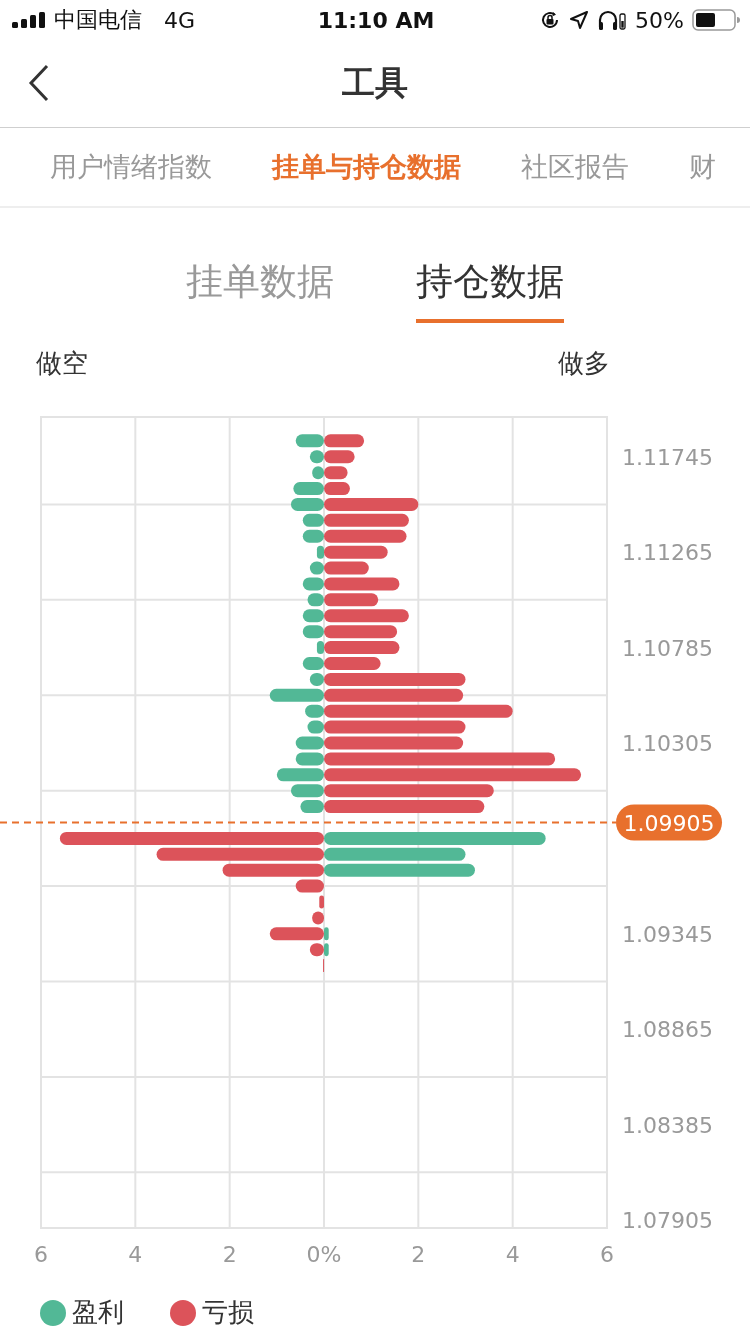 The height and width of the screenshot is (1334, 750). Describe the element at coordinates (667, 648) in the screenshot. I see `price-axis-label: 1.10785` at that location.